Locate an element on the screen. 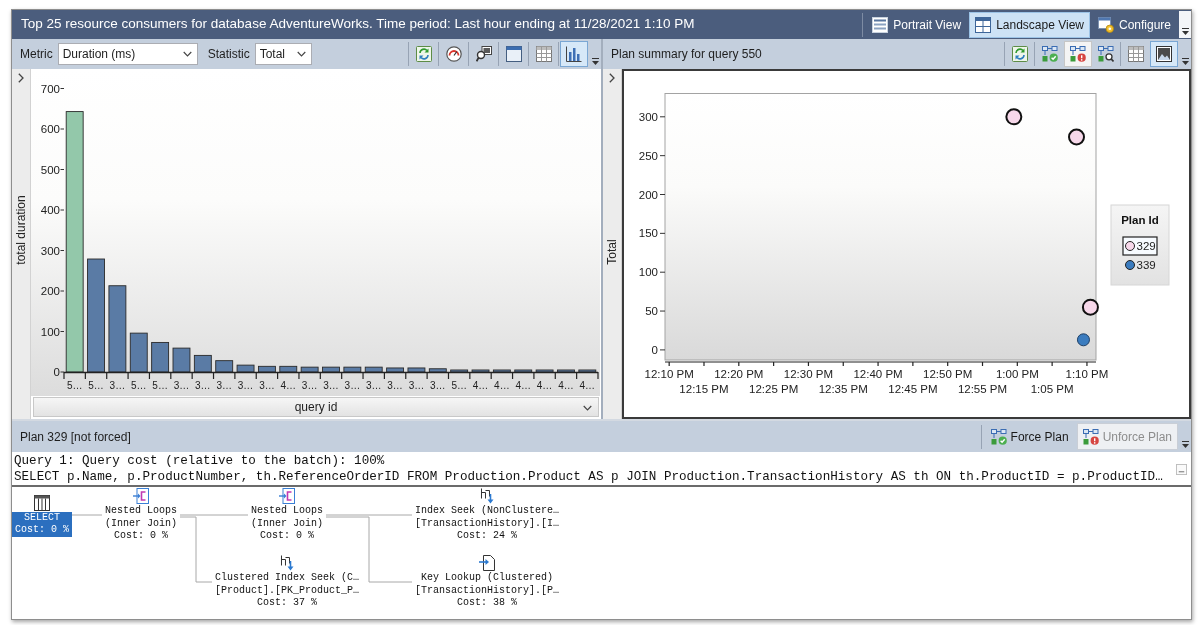 This screenshot has height=625, width=1199. branch-arrow-icon is located at coordinates (287, 563).